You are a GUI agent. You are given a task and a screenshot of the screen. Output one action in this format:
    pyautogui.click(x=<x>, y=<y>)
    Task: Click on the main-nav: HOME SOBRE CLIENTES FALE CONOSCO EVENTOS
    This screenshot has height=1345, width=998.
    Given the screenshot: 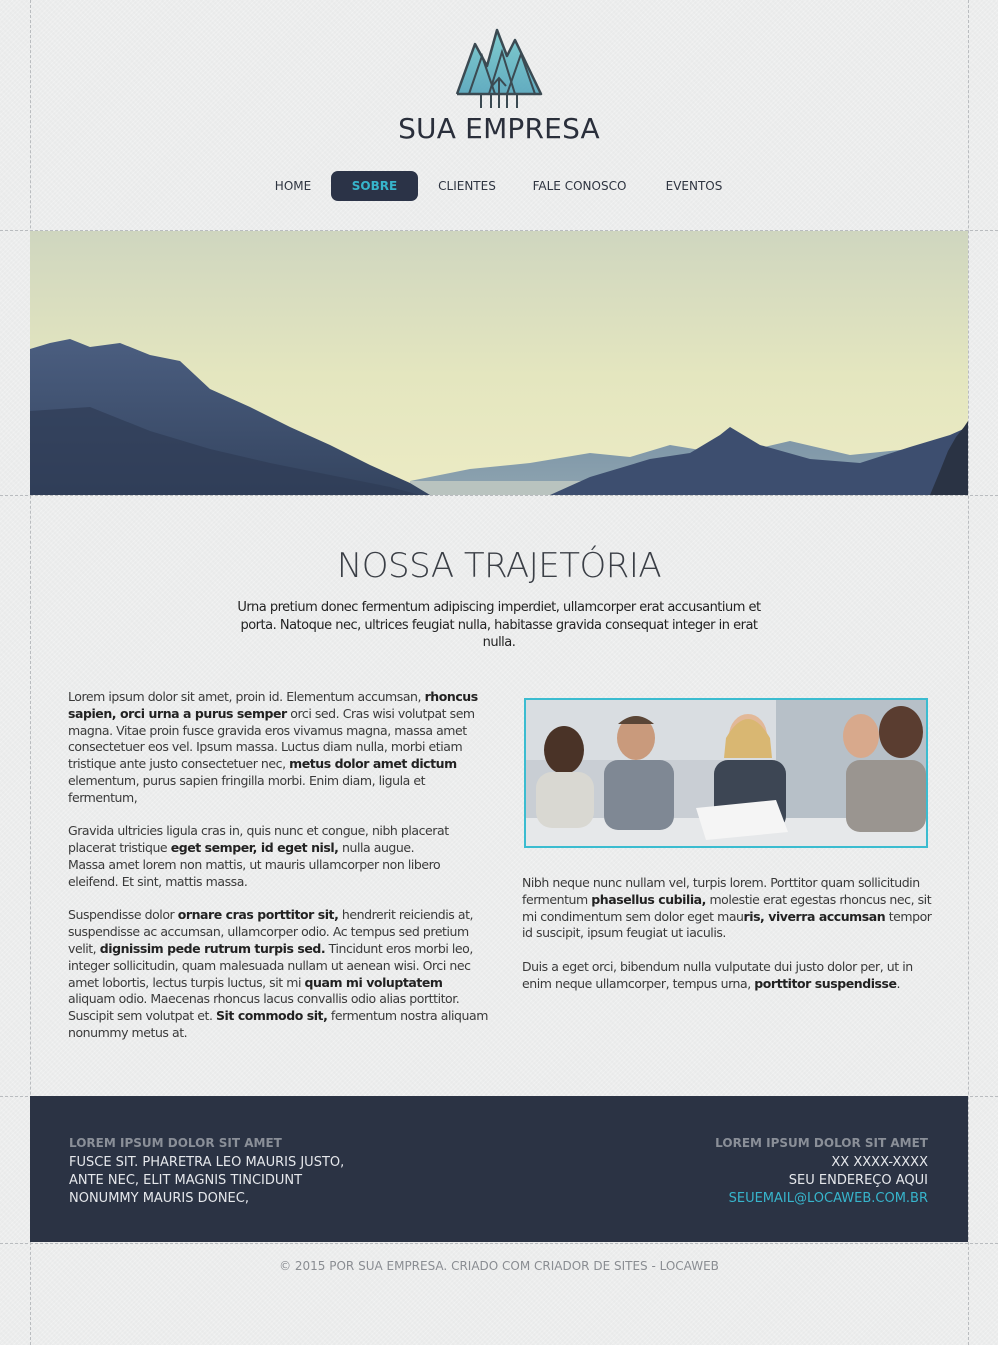 What is the action you would take?
    pyautogui.click(x=499, y=186)
    